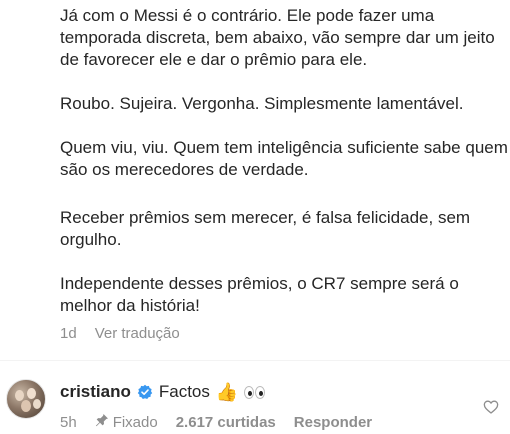  I want to click on thumbs-up-emoji: 👍, so click(227, 392).